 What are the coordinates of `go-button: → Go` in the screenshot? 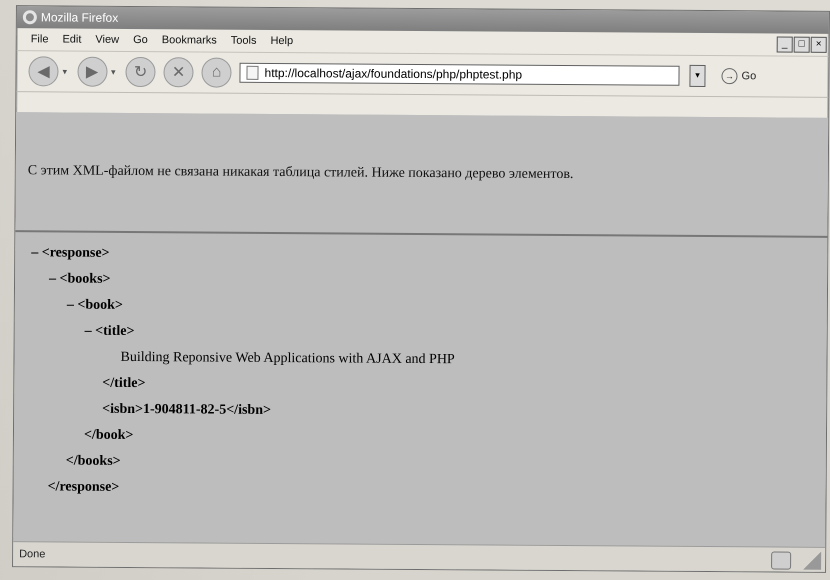 It's located at (739, 76).